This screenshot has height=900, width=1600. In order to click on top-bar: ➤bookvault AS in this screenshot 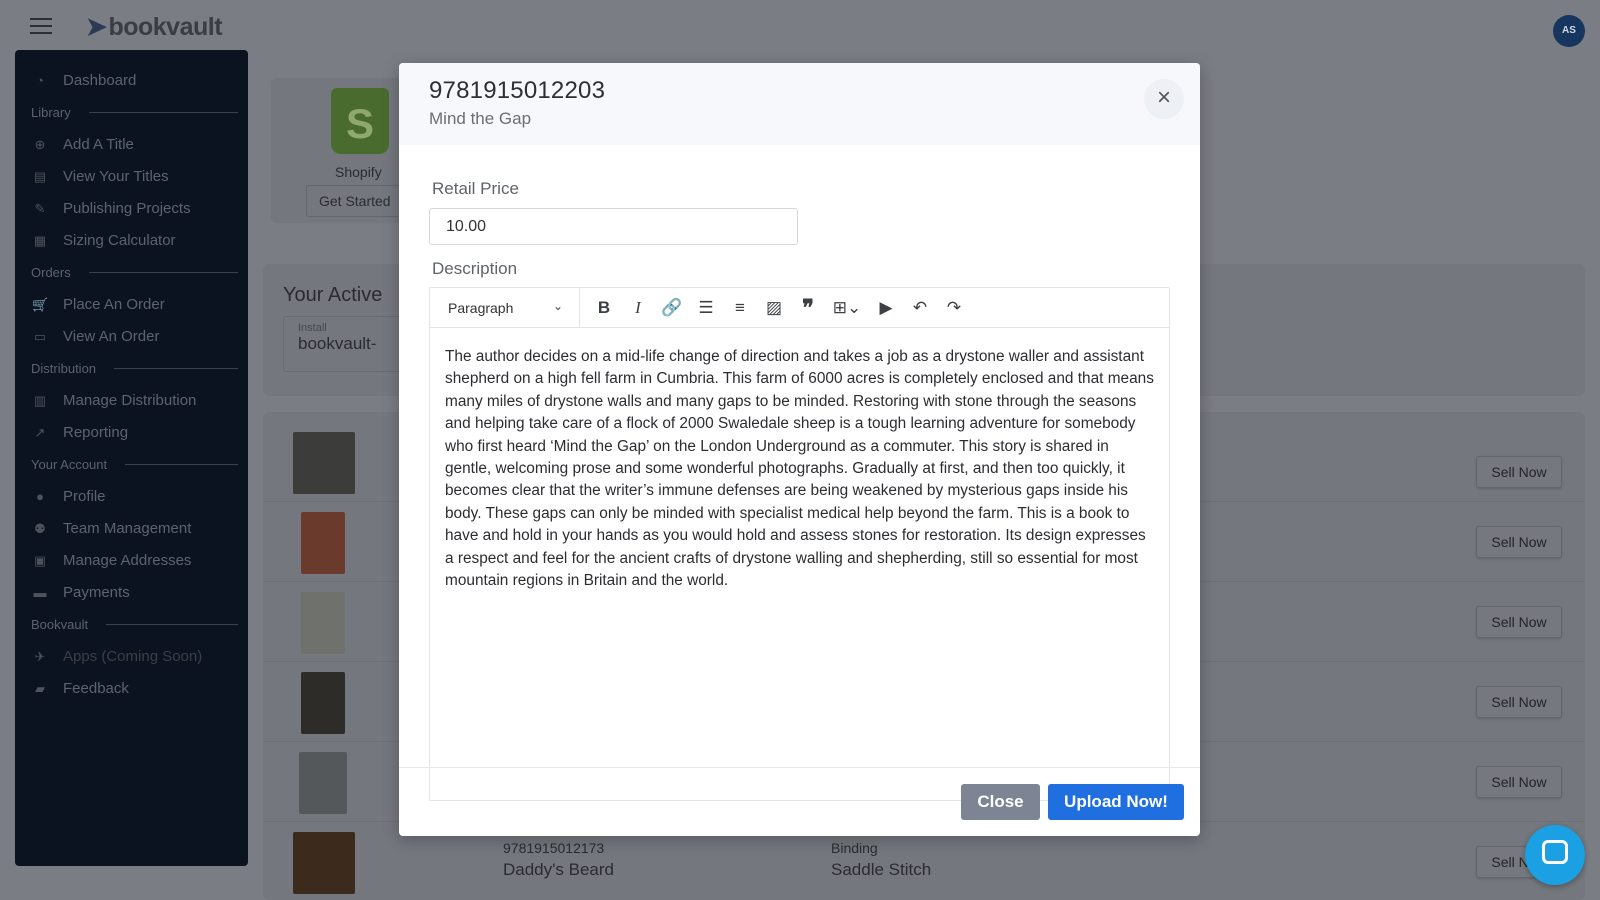, I will do `click(800, 25)`.